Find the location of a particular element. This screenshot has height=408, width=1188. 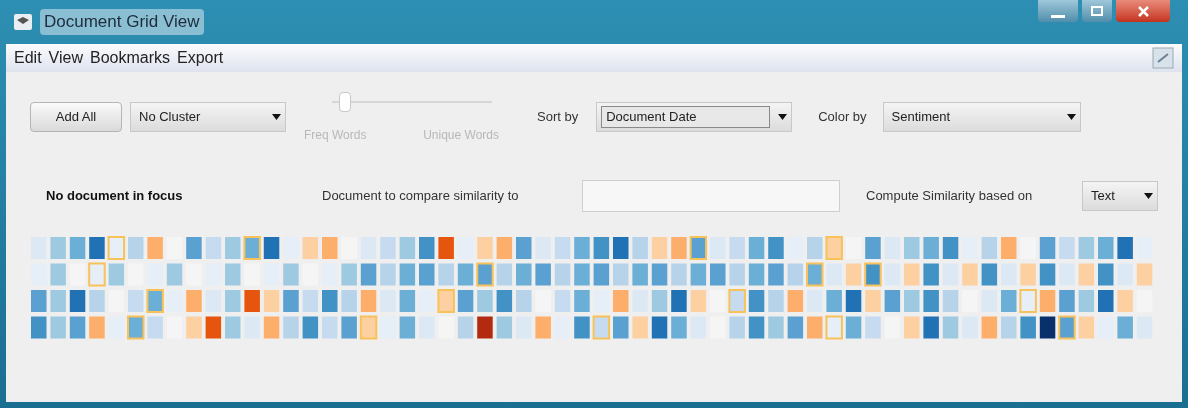

close-button is located at coordinates (1143, 11).